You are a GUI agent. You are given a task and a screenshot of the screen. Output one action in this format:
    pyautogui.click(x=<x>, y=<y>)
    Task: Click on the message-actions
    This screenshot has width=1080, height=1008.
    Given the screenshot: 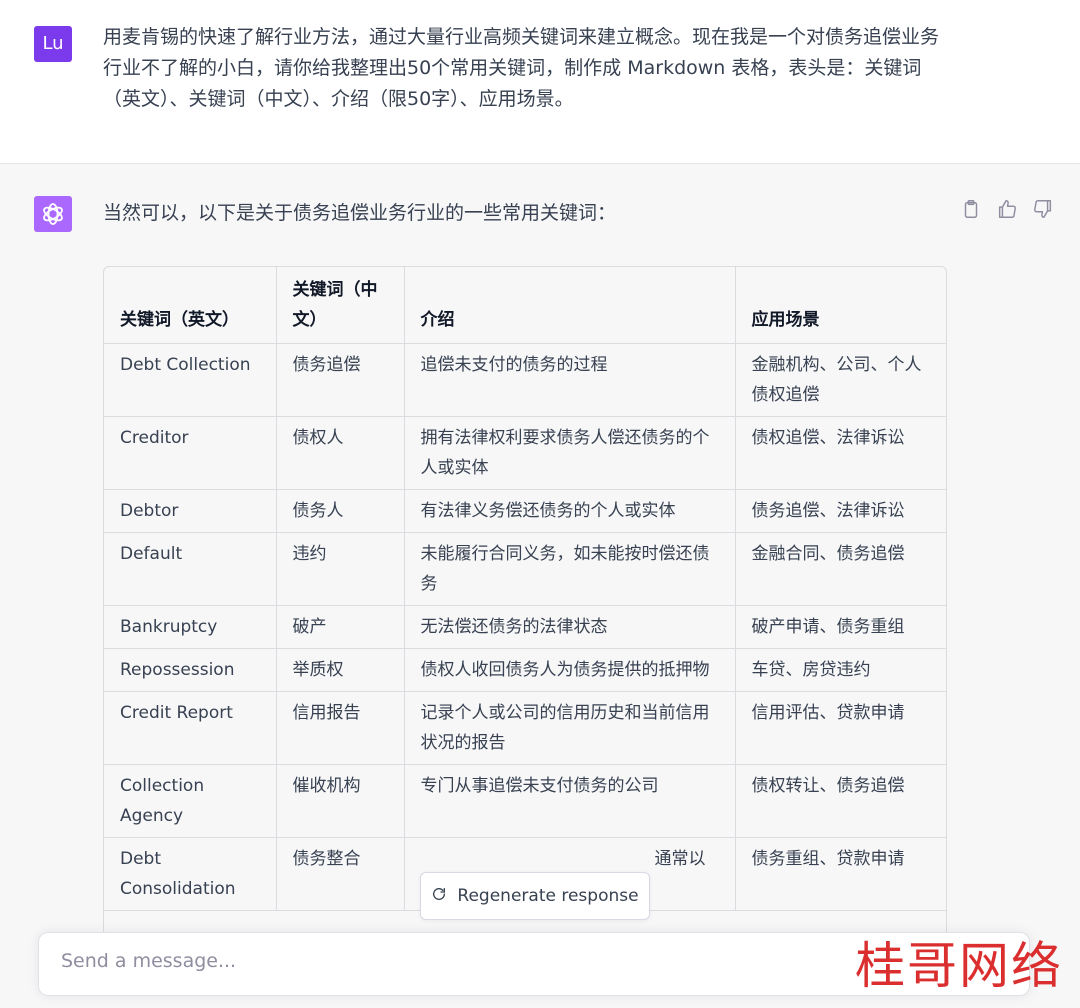 What is the action you would take?
    pyautogui.click(x=1007, y=210)
    